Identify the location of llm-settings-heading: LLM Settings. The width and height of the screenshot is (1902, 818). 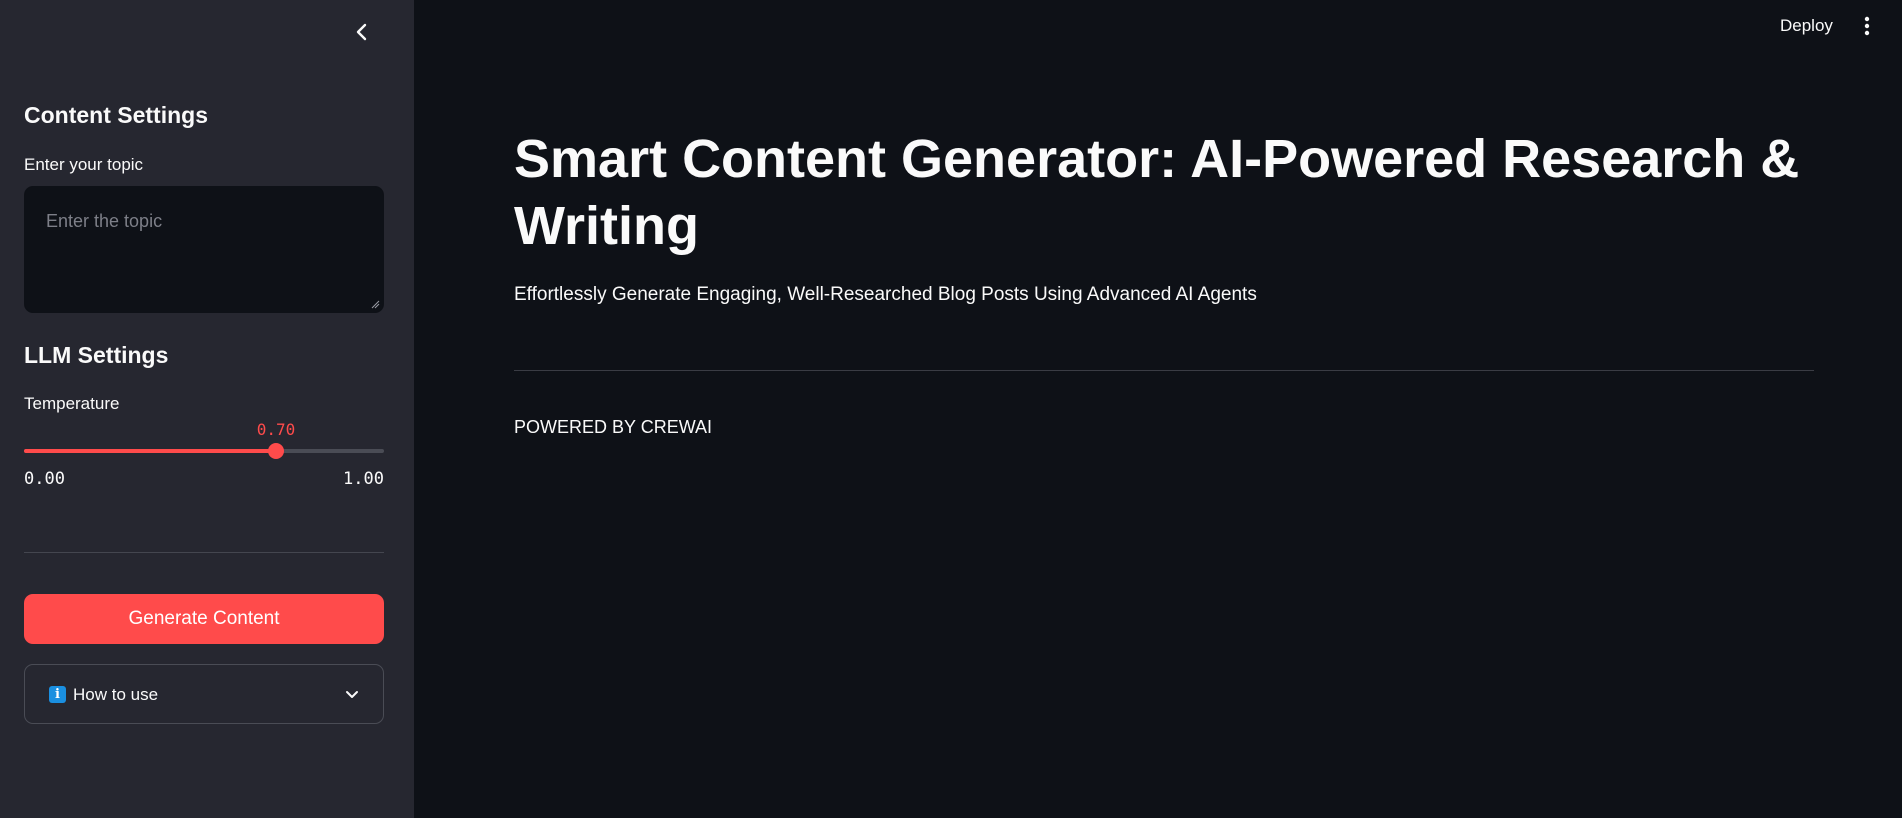
(96, 355).